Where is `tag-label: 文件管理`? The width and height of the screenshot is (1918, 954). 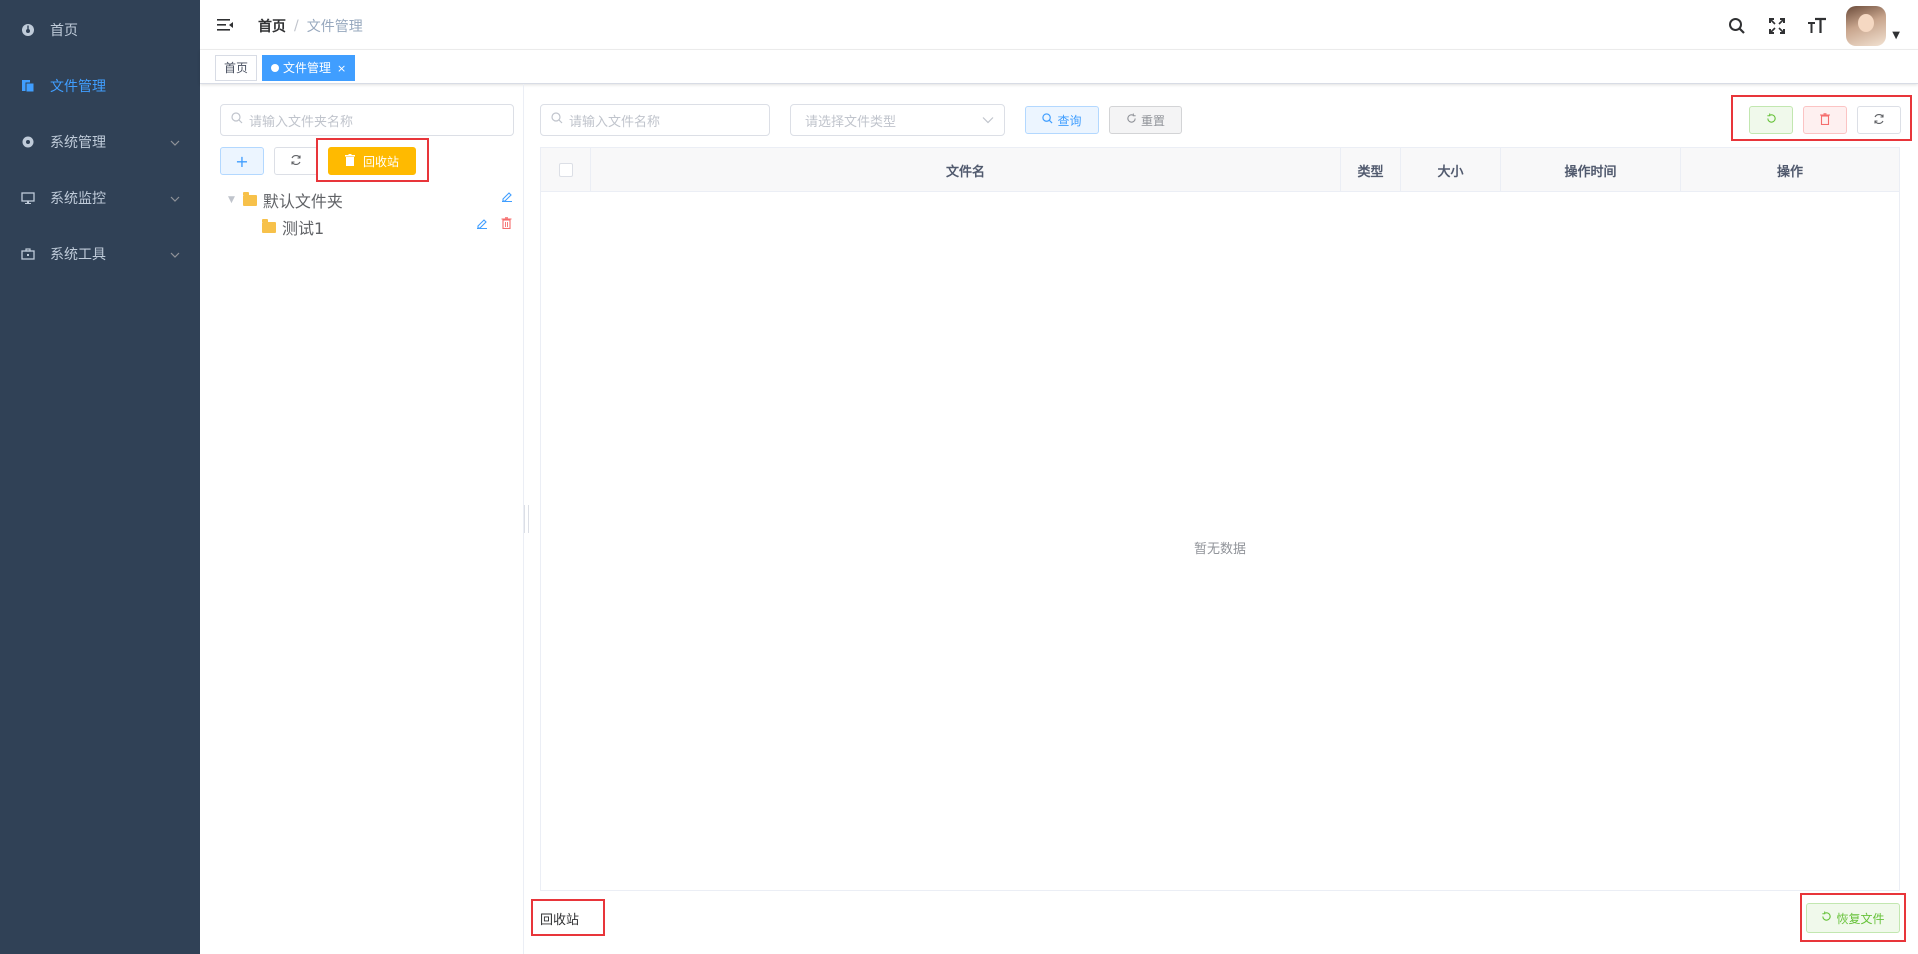 tag-label: 文件管理 is located at coordinates (307, 68).